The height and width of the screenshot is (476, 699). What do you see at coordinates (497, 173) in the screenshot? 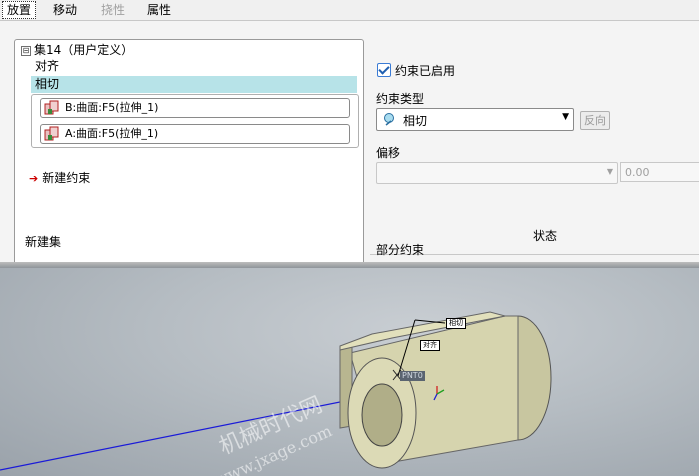
I see `offset-type-select: ▼` at bounding box center [497, 173].